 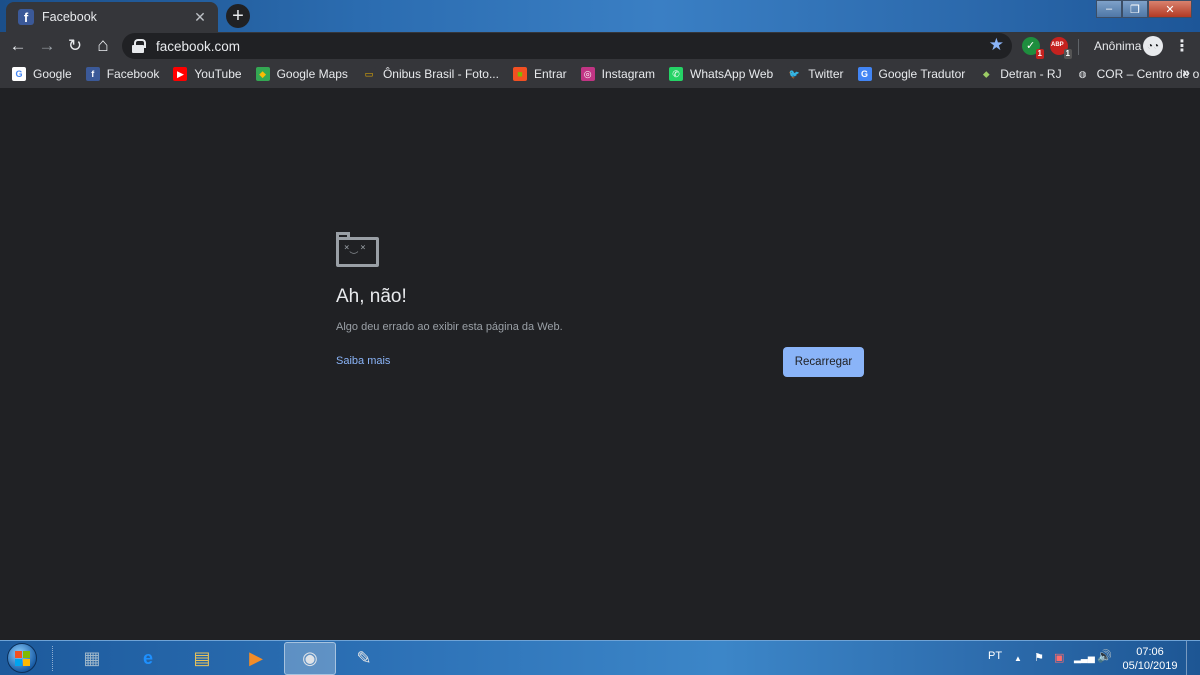 What do you see at coordinates (1057, 45) in the screenshot?
I see `adblock-label: ABP` at bounding box center [1057, 45].